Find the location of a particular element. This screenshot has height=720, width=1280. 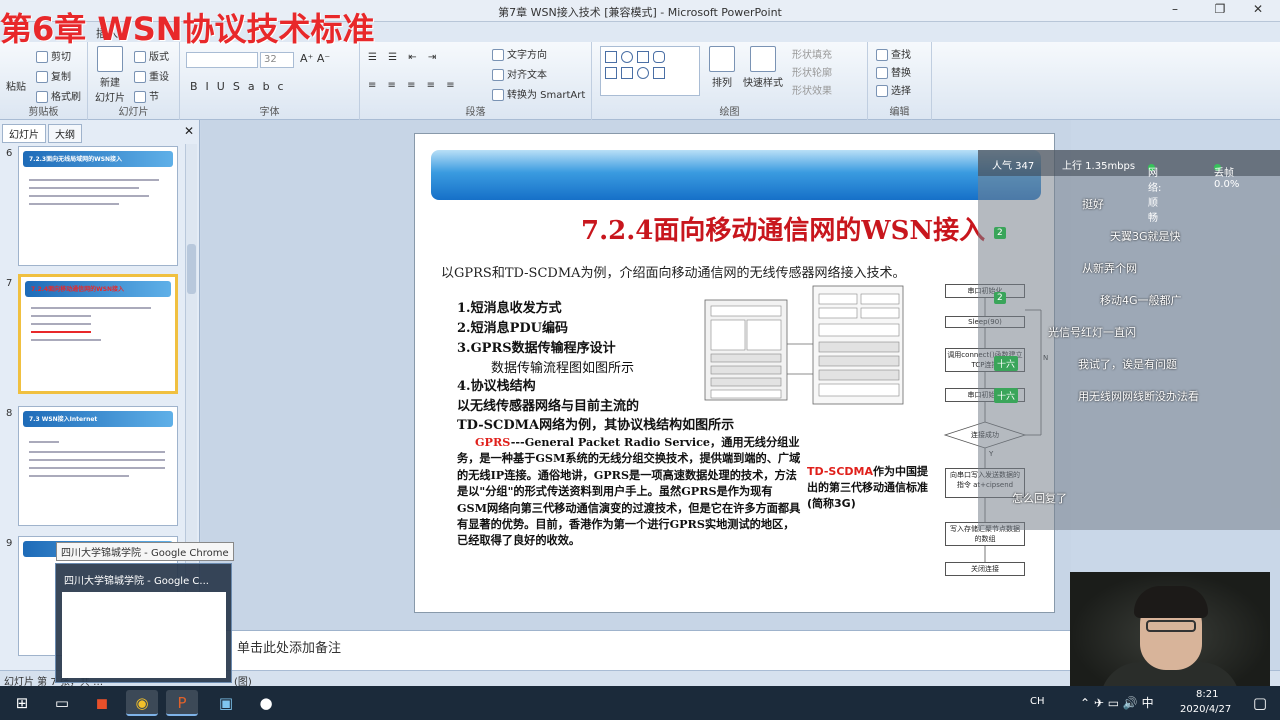

close-pane-icon: ✕ is located at coordinates (189, 131).